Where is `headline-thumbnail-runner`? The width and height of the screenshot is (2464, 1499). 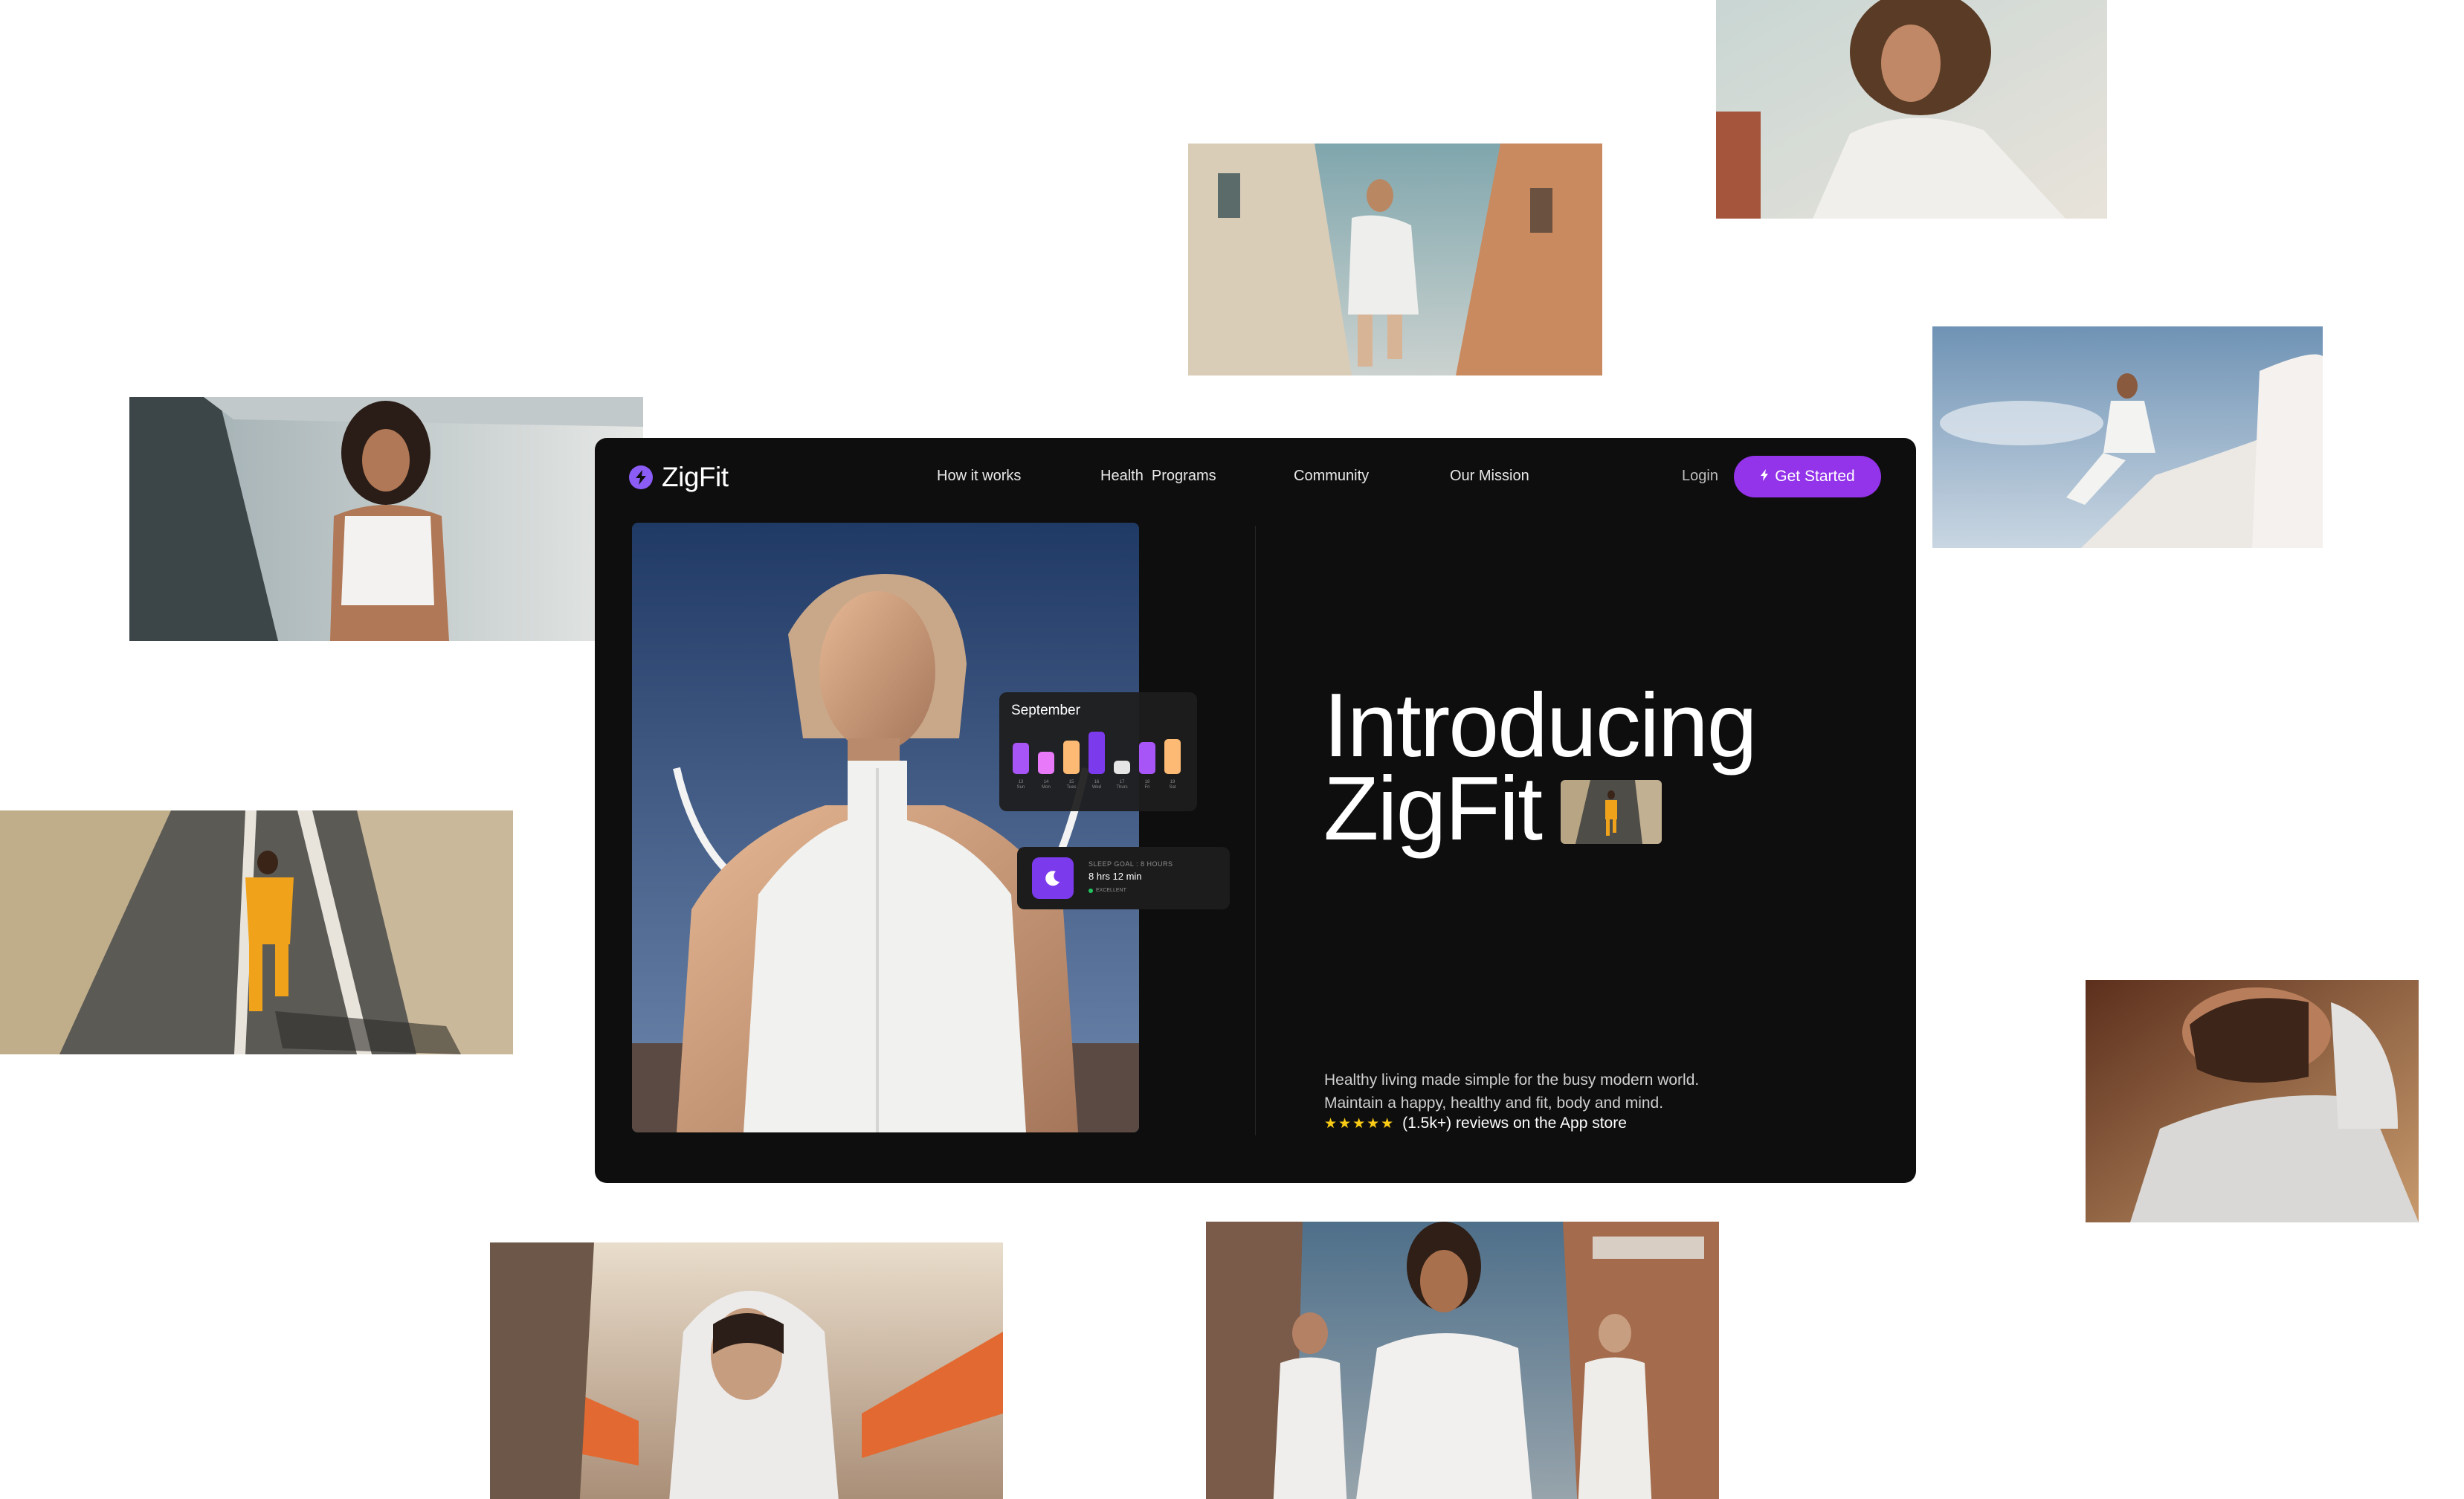 headline-thumbnail-runner is located at coordinates (1612, 812).